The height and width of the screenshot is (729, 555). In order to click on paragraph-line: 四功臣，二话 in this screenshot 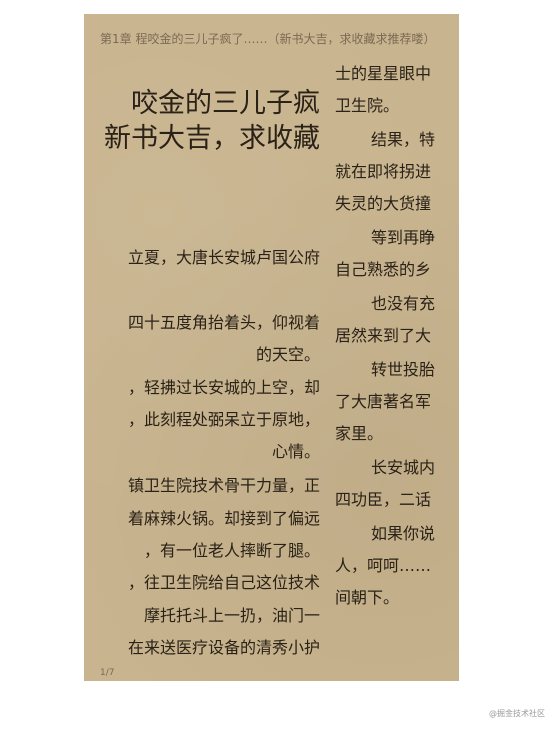, I will do `click(383, 499)`.